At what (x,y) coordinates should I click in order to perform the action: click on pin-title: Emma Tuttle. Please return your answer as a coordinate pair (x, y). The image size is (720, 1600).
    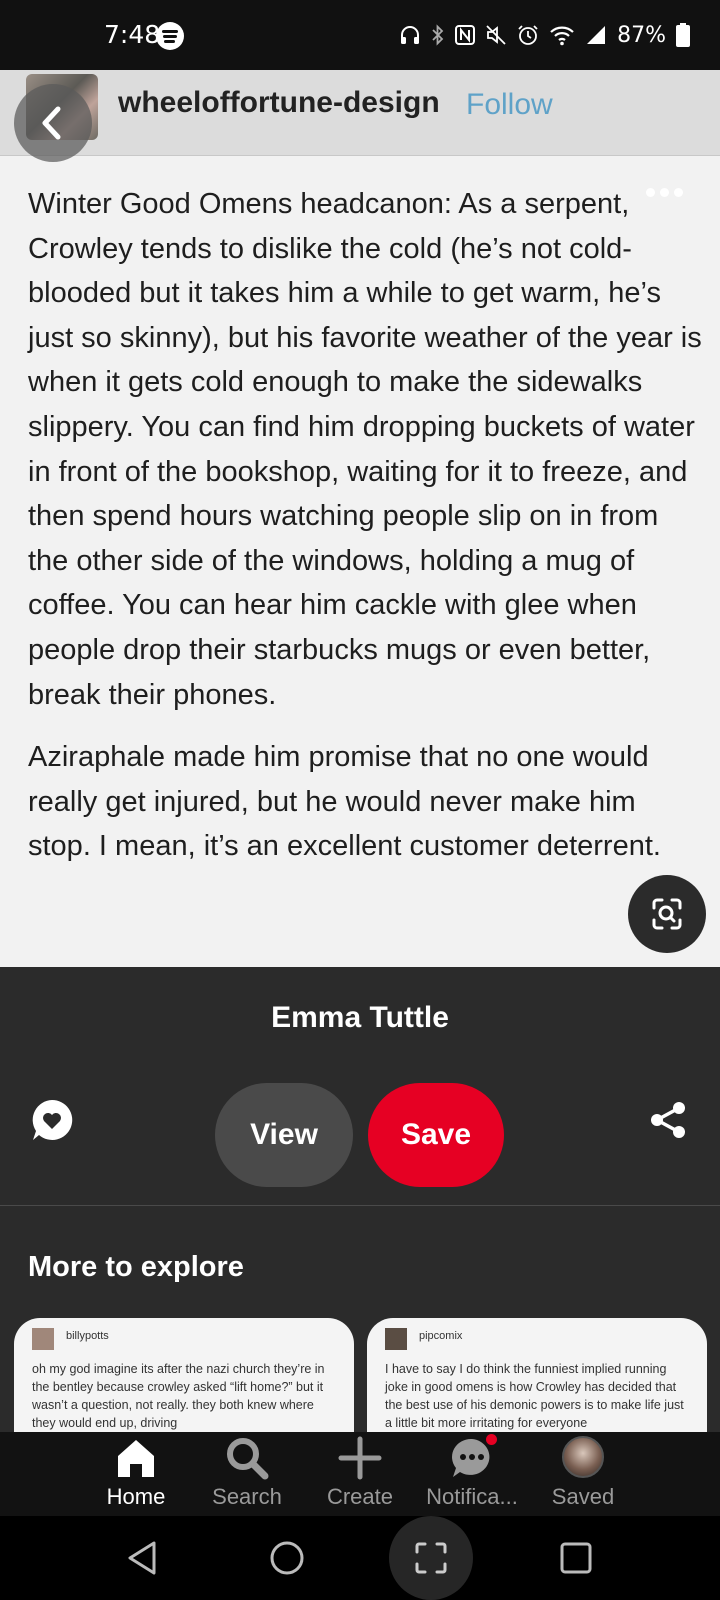
    Looking at the image, I should click on (360, 1017).